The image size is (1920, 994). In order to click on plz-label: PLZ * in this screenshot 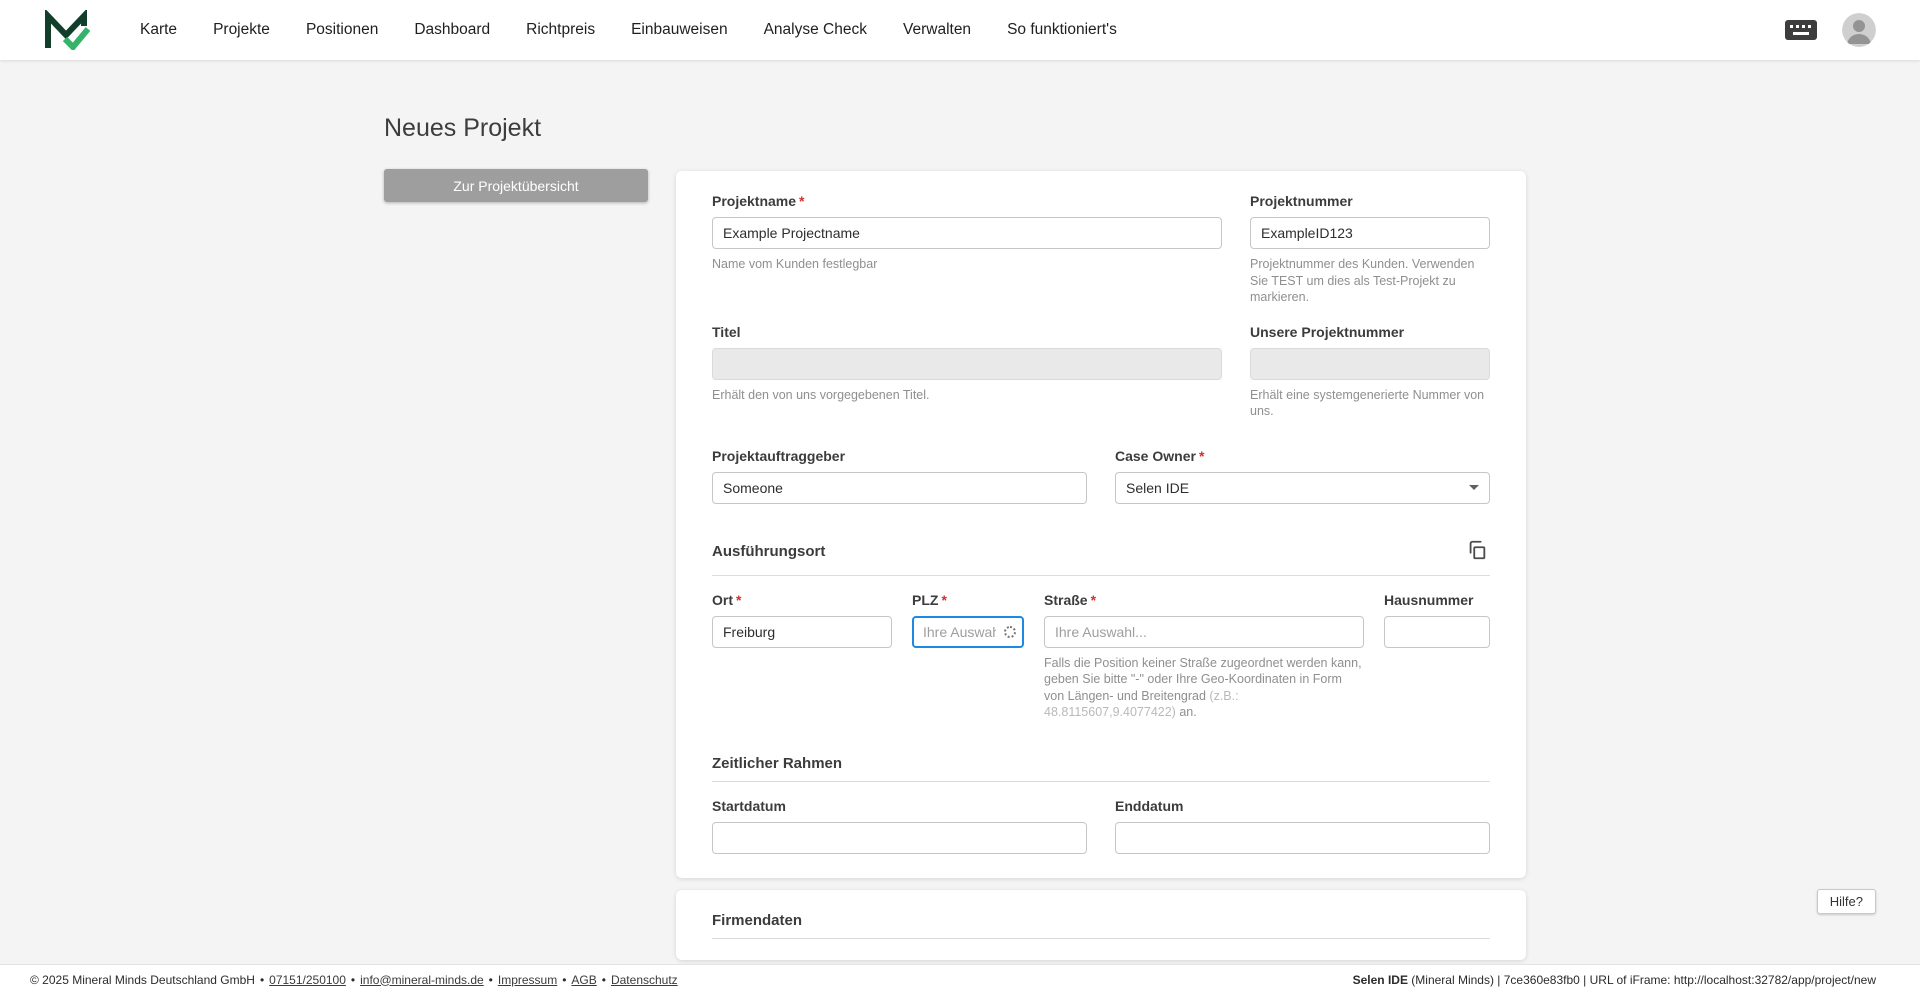, I will do `click(929, 599)`.